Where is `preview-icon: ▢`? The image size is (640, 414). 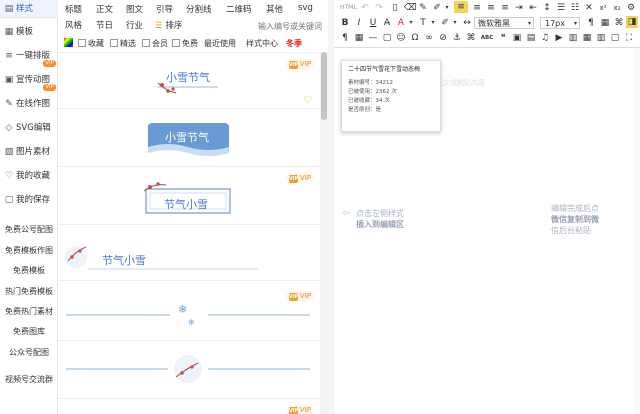 preview-icon: ▢ is located at coordinates (615, 38).